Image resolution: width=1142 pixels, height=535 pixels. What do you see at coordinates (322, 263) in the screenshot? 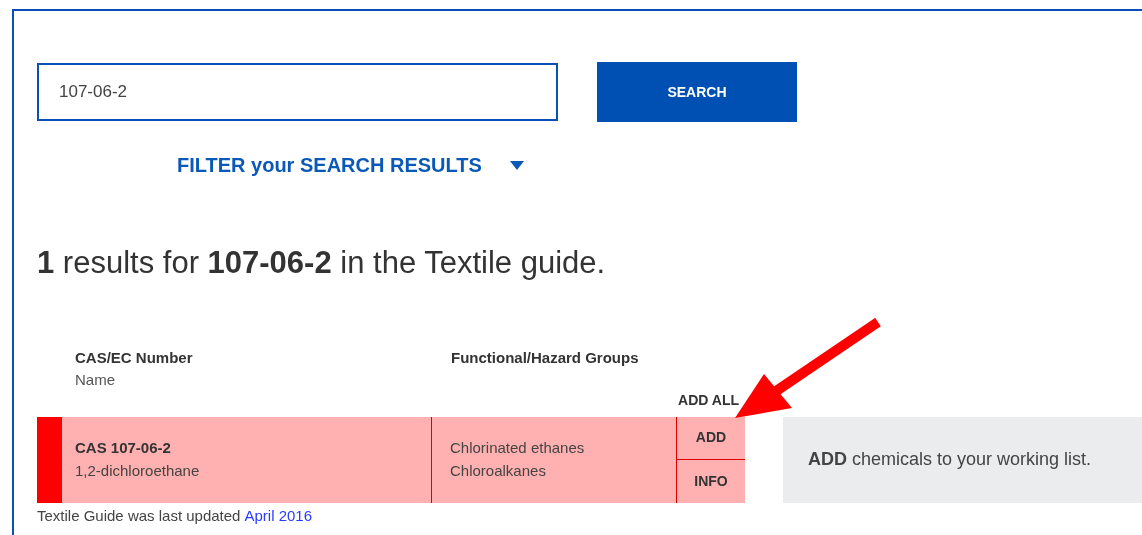
I see `results-heading: 1 results for 107-06-2 in the Textile guide.` at bounding box center [322, 263].